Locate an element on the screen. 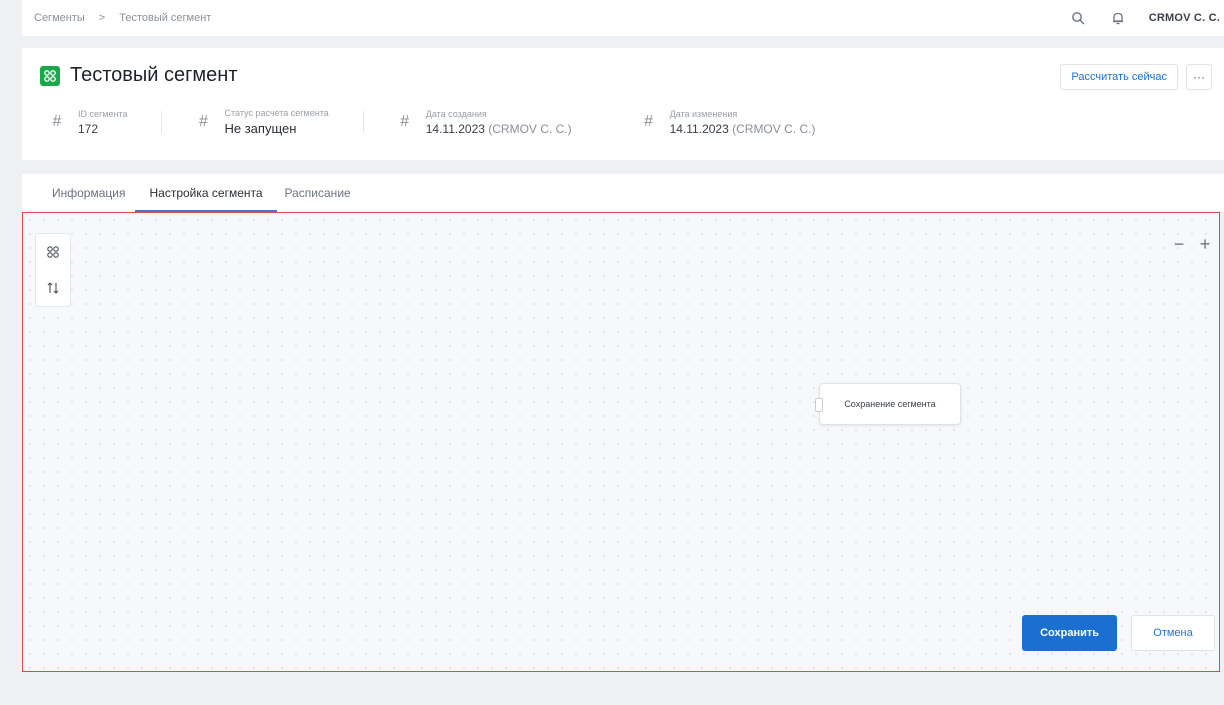 The image size is (1224, 705). meta-value: Не запущен is located at coordinates (260, 128).